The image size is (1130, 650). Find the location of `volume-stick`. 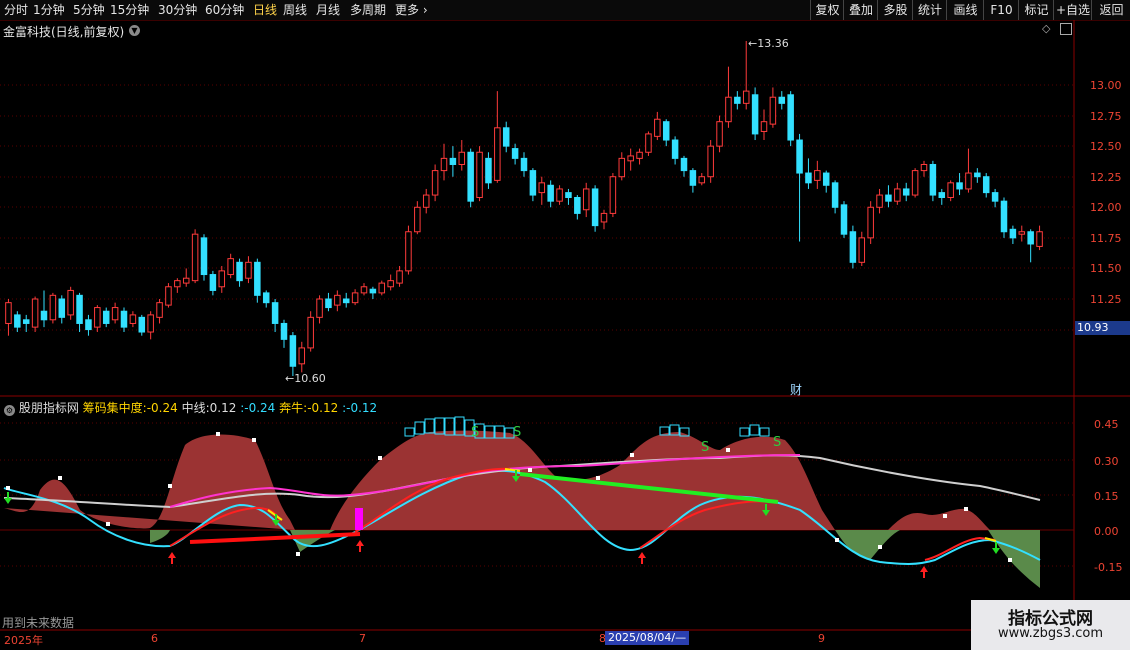

volume-stick is located at coordinates (359, 519).